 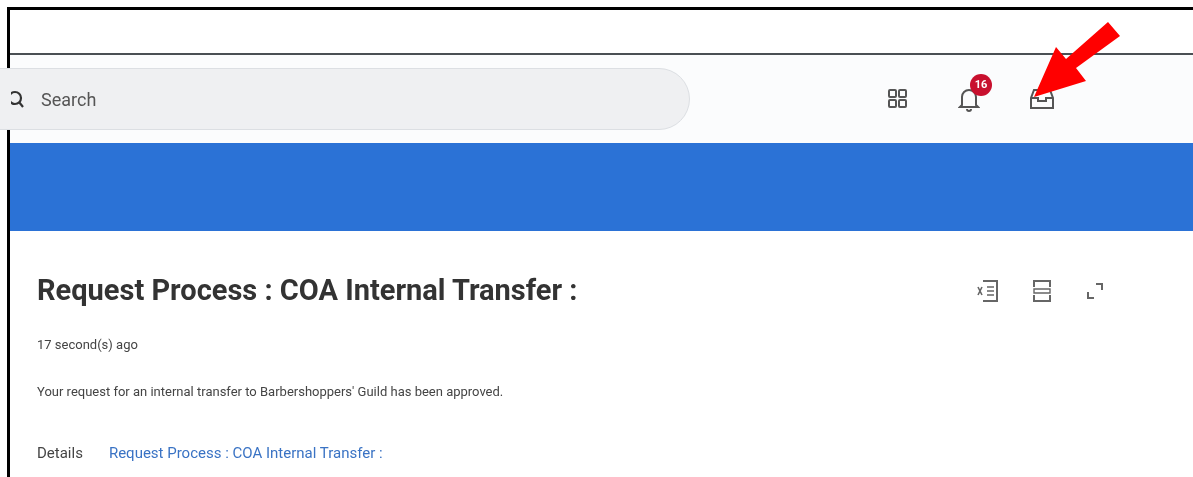 What do you see at coordinates (1042, 290) in the screenshot?
I see `document-icon` at bounding box center [1042, 290].